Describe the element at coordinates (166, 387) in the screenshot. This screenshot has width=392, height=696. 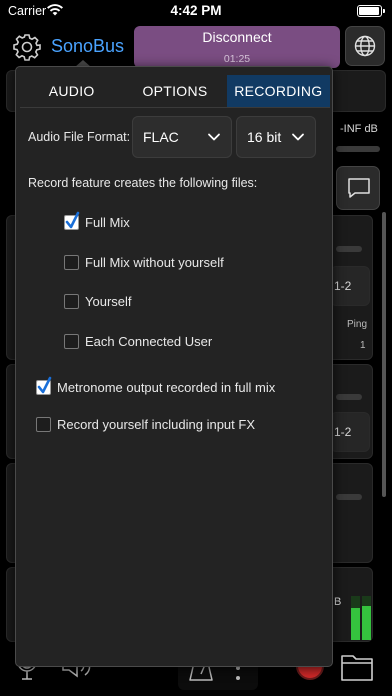
I see `metronome-recorded-label: Metronome output recorded in full mix` at that location.